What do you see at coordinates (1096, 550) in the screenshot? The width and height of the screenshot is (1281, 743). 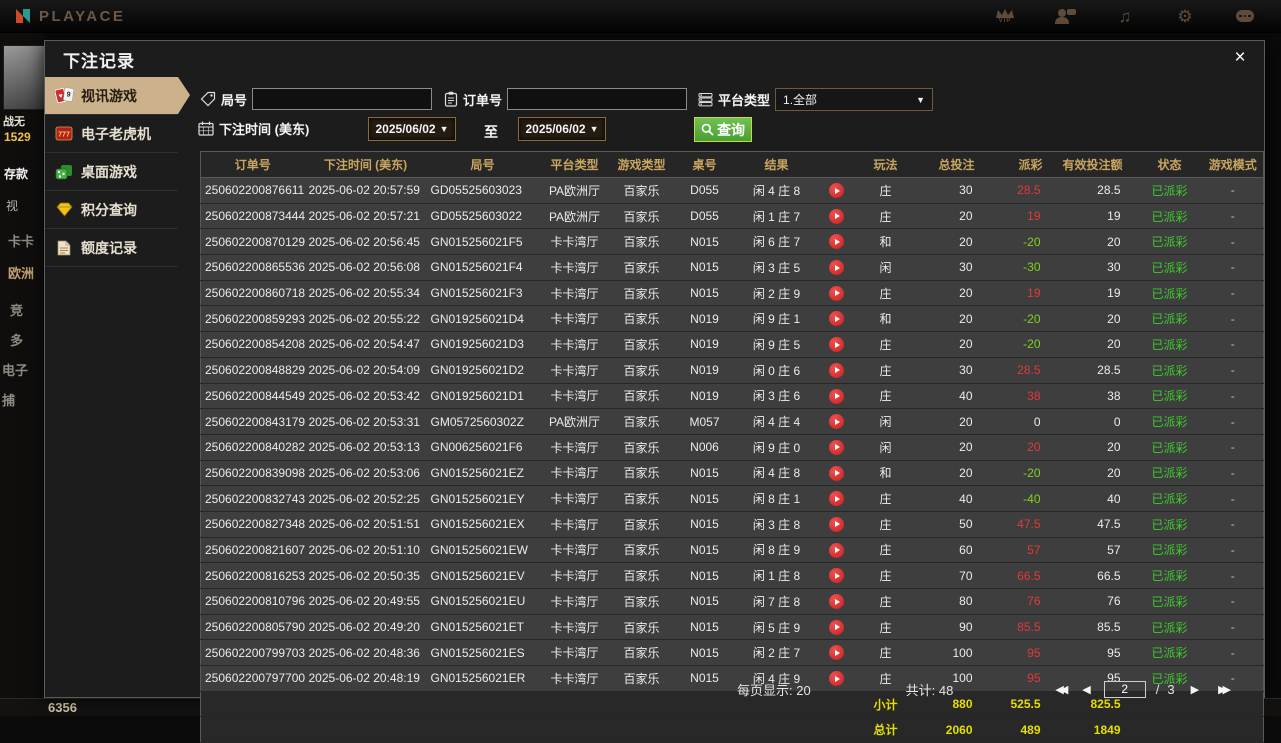 I see `cell-valid-bet: 57` at bounding box center [1096, 550].